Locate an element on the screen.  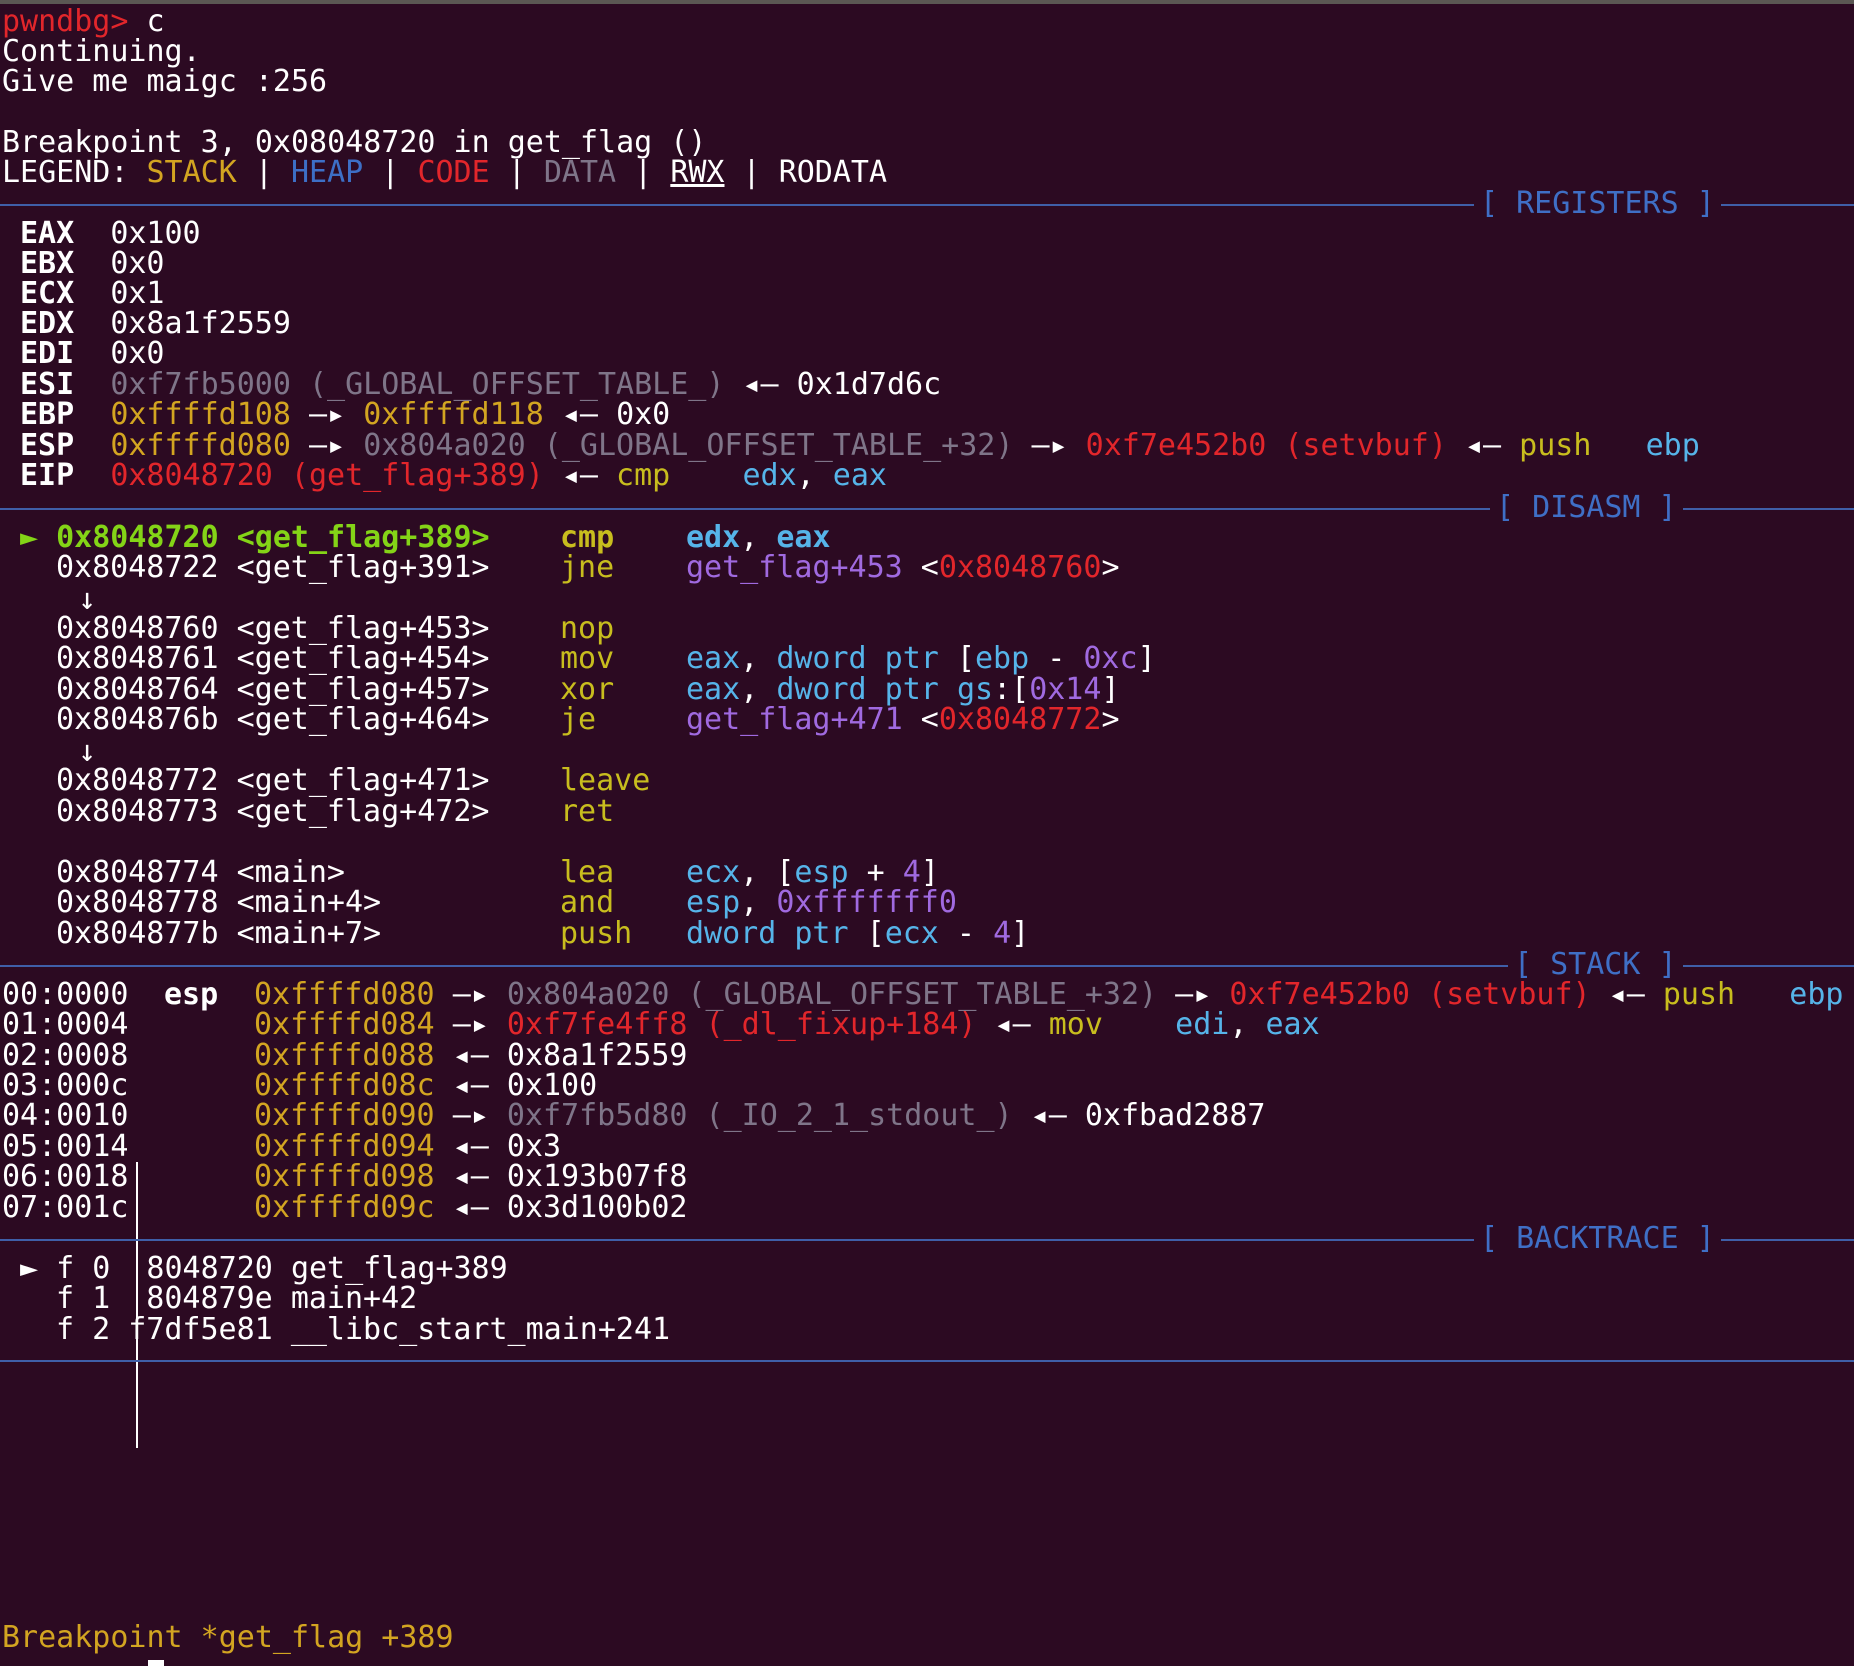
instruction-mnemonic: cmp is located at coordinates (643, 475).